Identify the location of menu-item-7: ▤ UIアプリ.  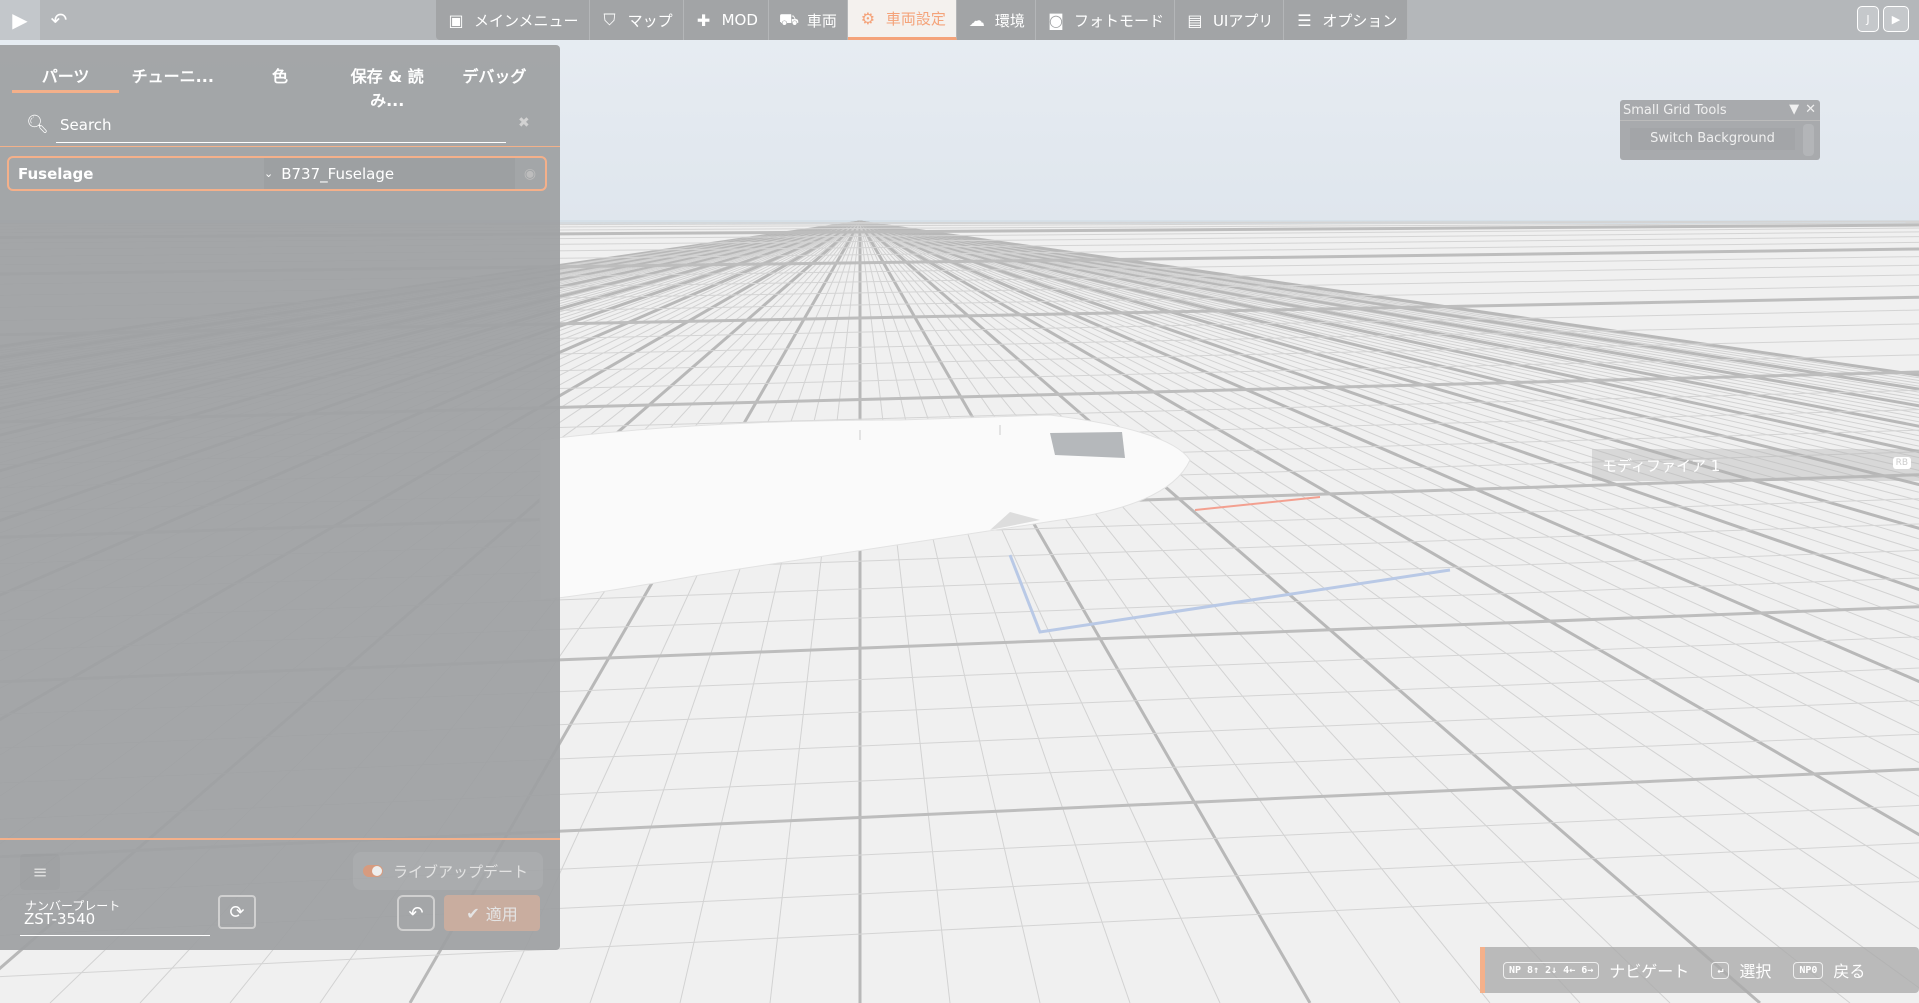
(1230, 20).